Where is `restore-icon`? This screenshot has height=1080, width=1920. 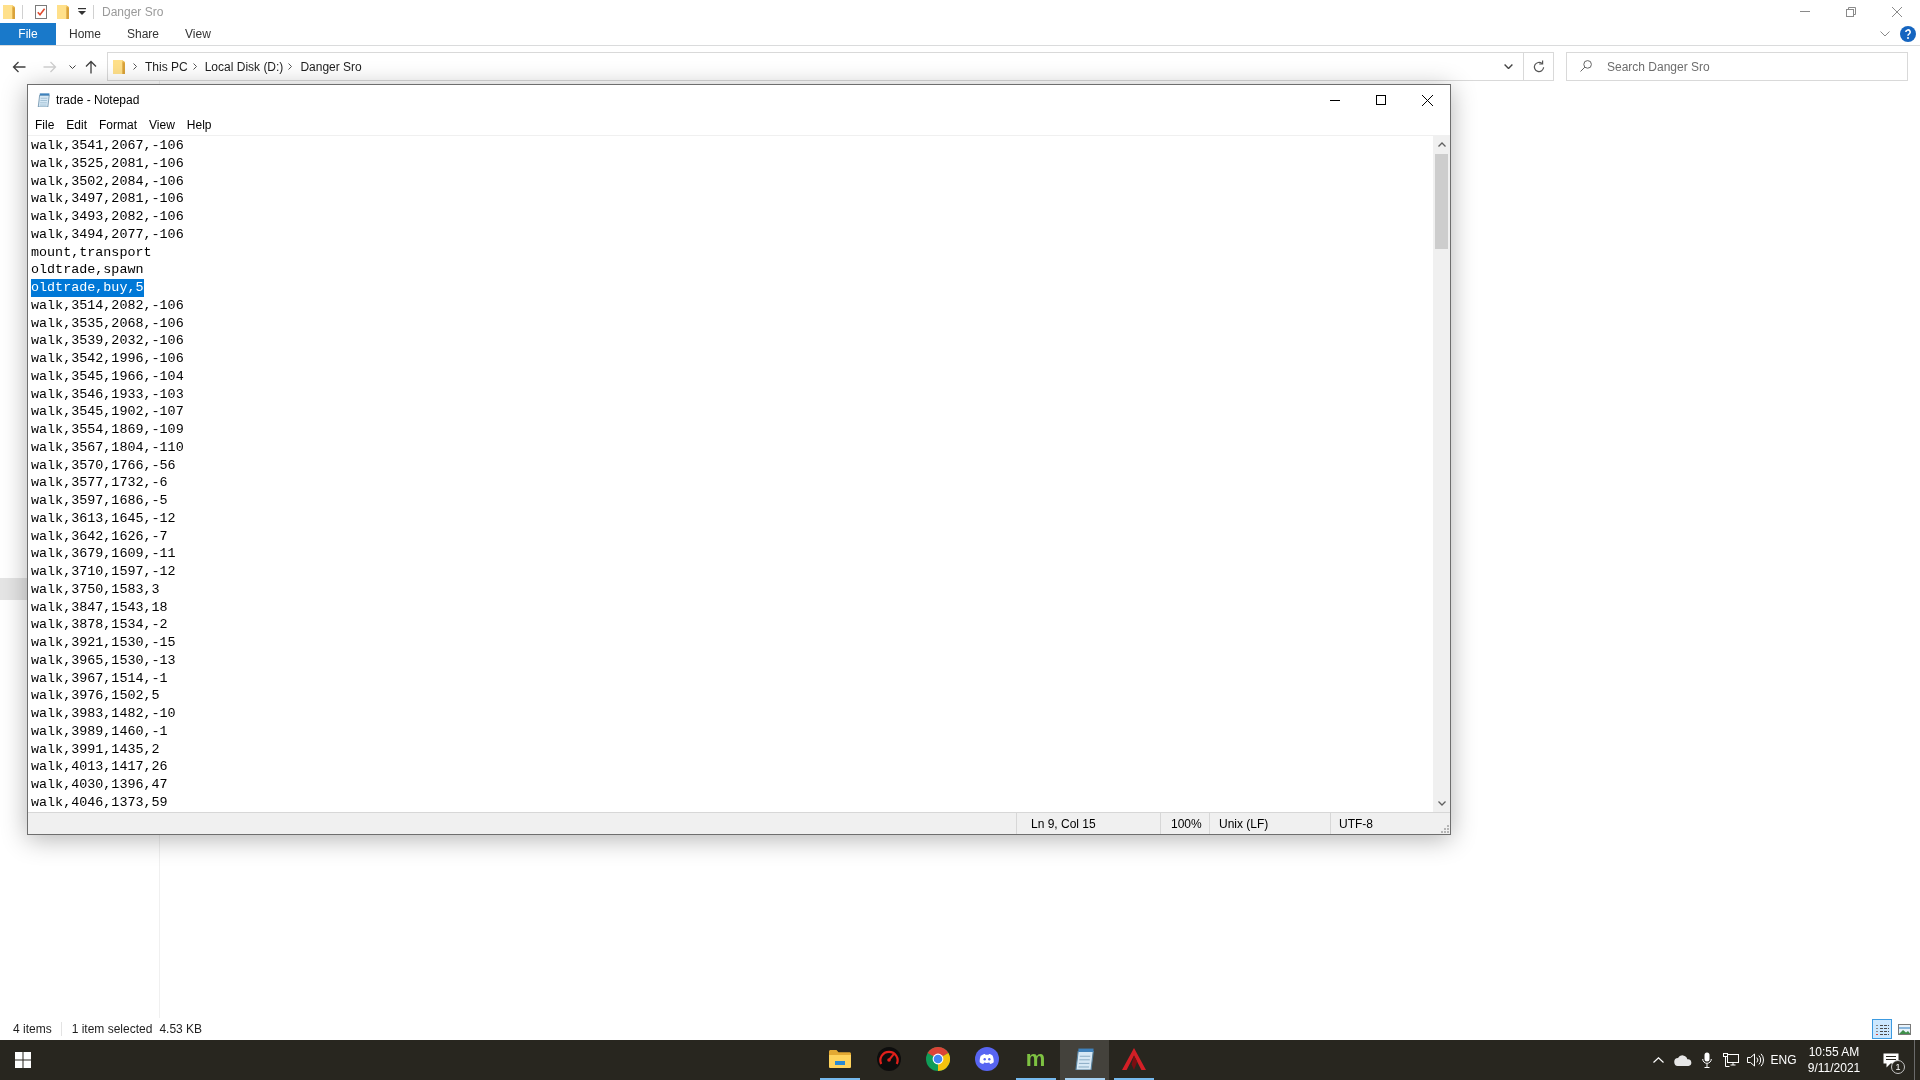
restore-icon is located at coordinates (1851, 11).